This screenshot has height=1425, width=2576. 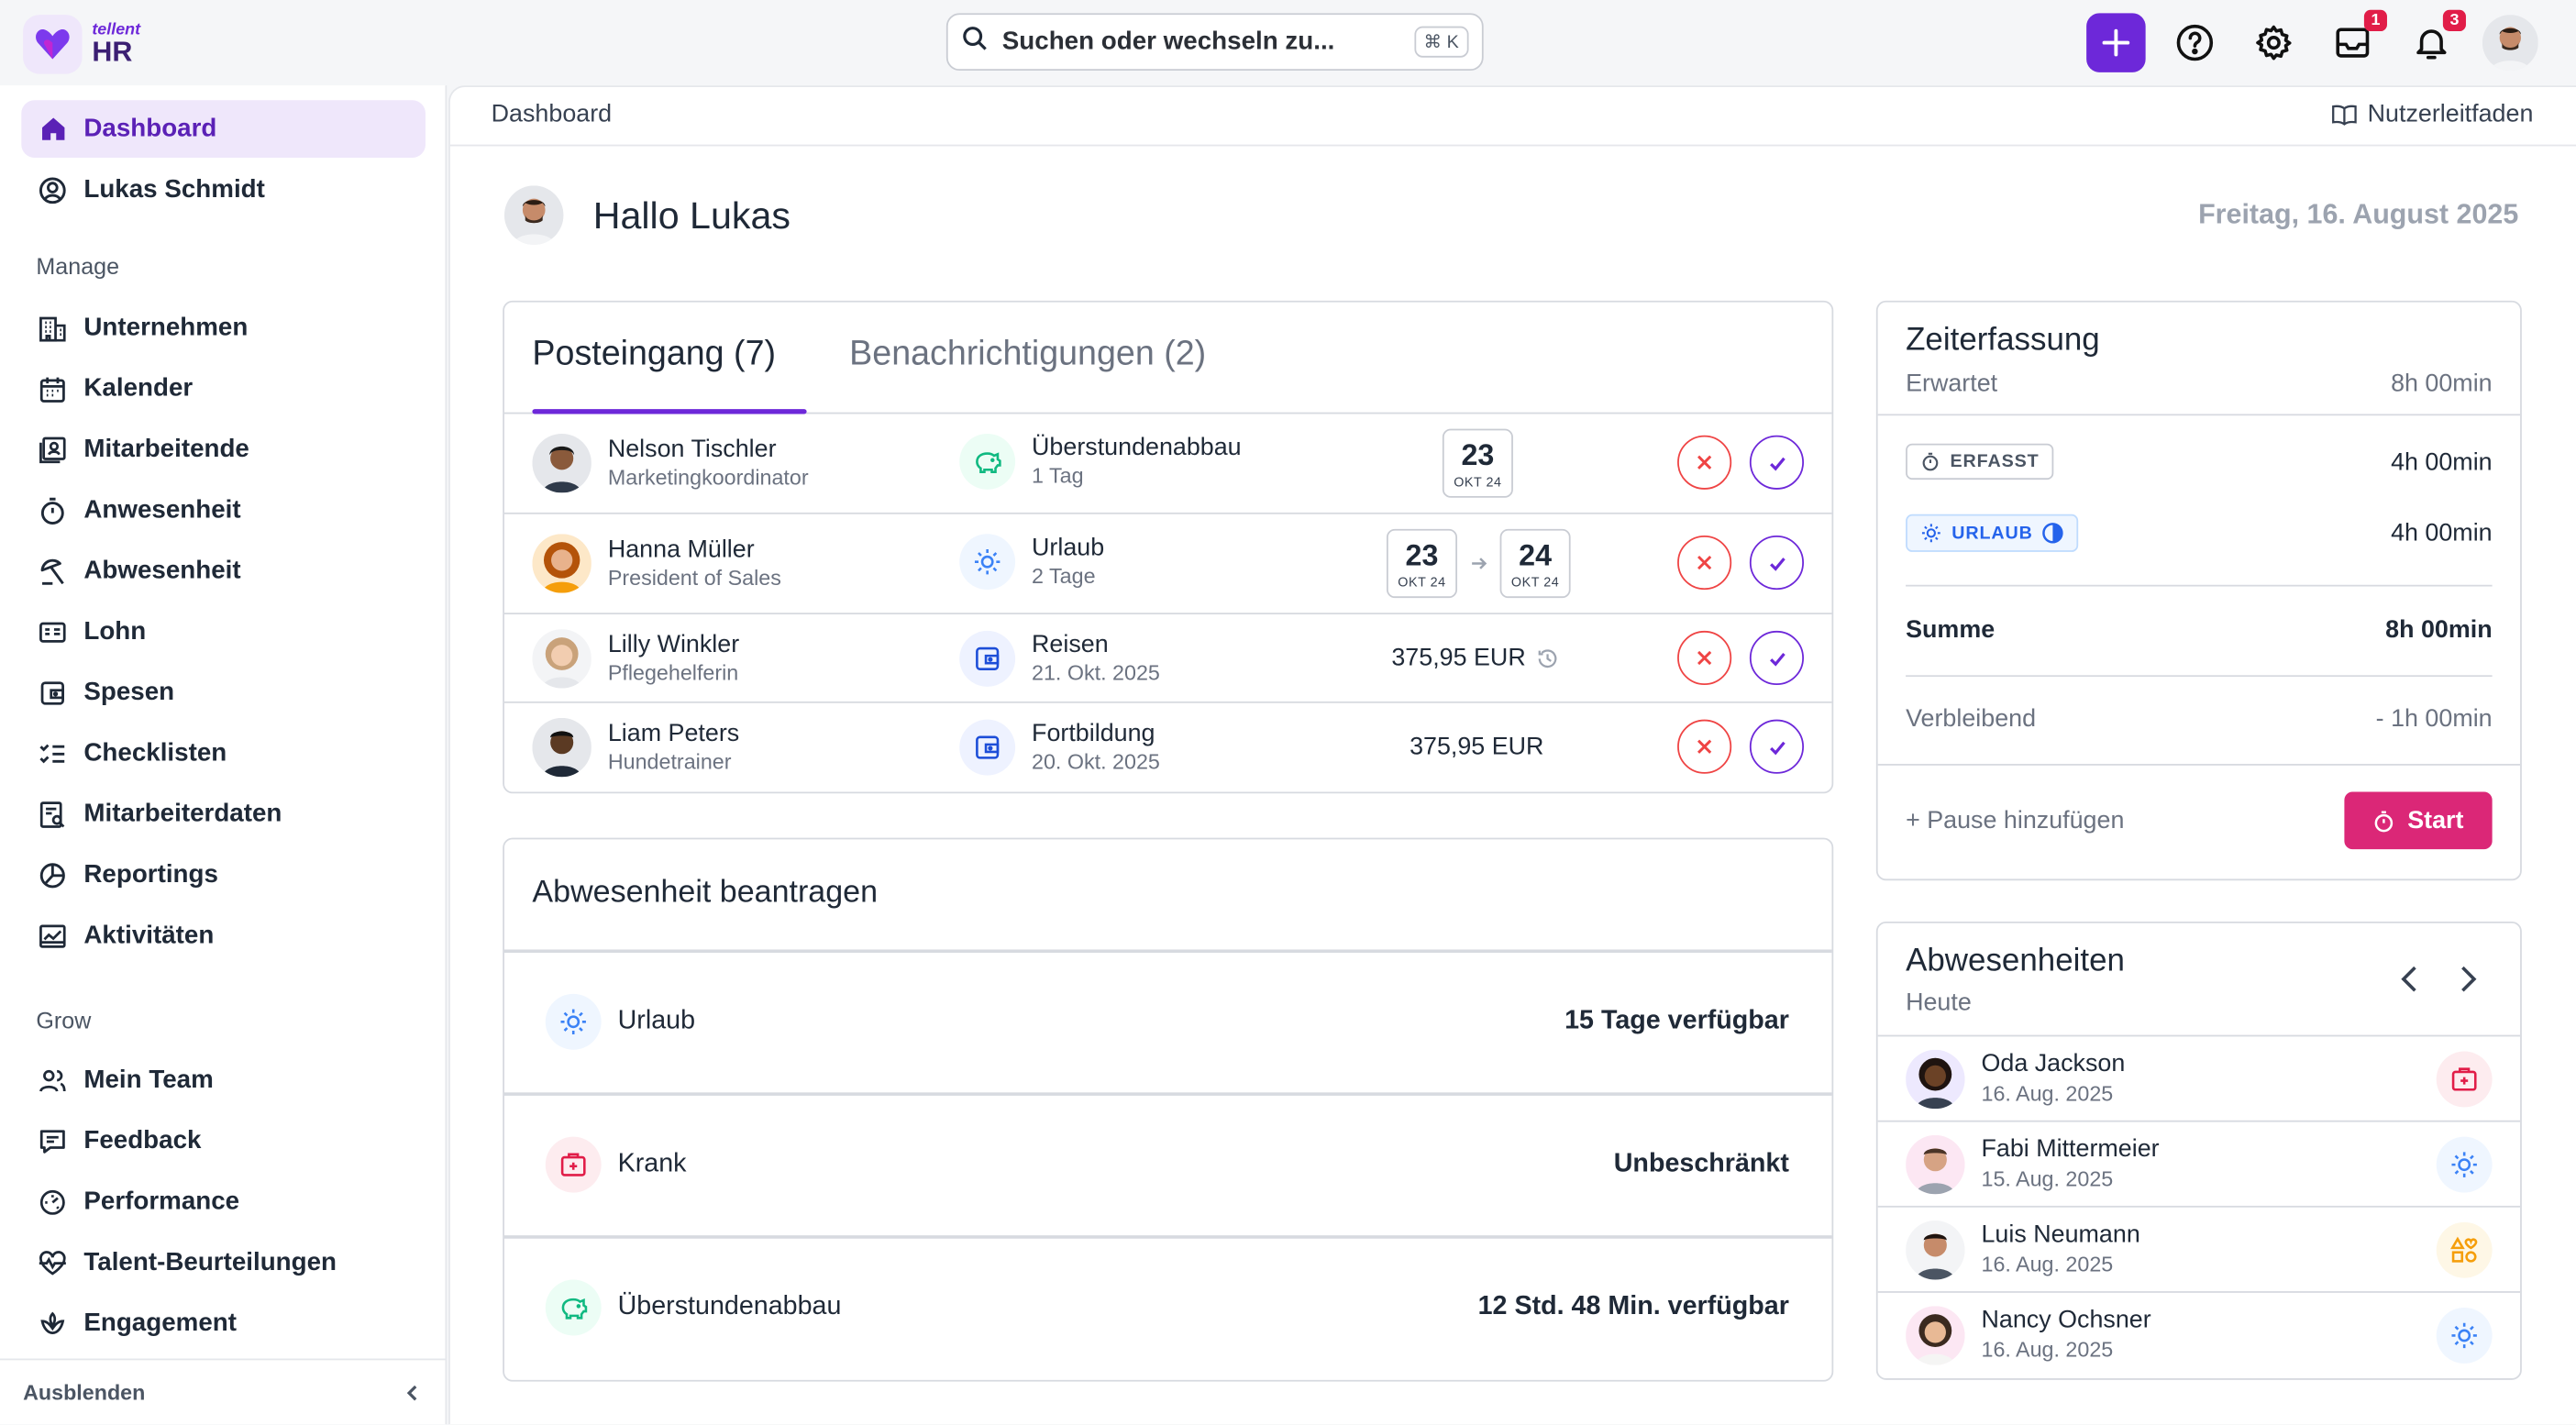 What do you see at coordinates (2510, 43) in the screenshot?
I see `user-avatar` at bounding box center [2510, 43].